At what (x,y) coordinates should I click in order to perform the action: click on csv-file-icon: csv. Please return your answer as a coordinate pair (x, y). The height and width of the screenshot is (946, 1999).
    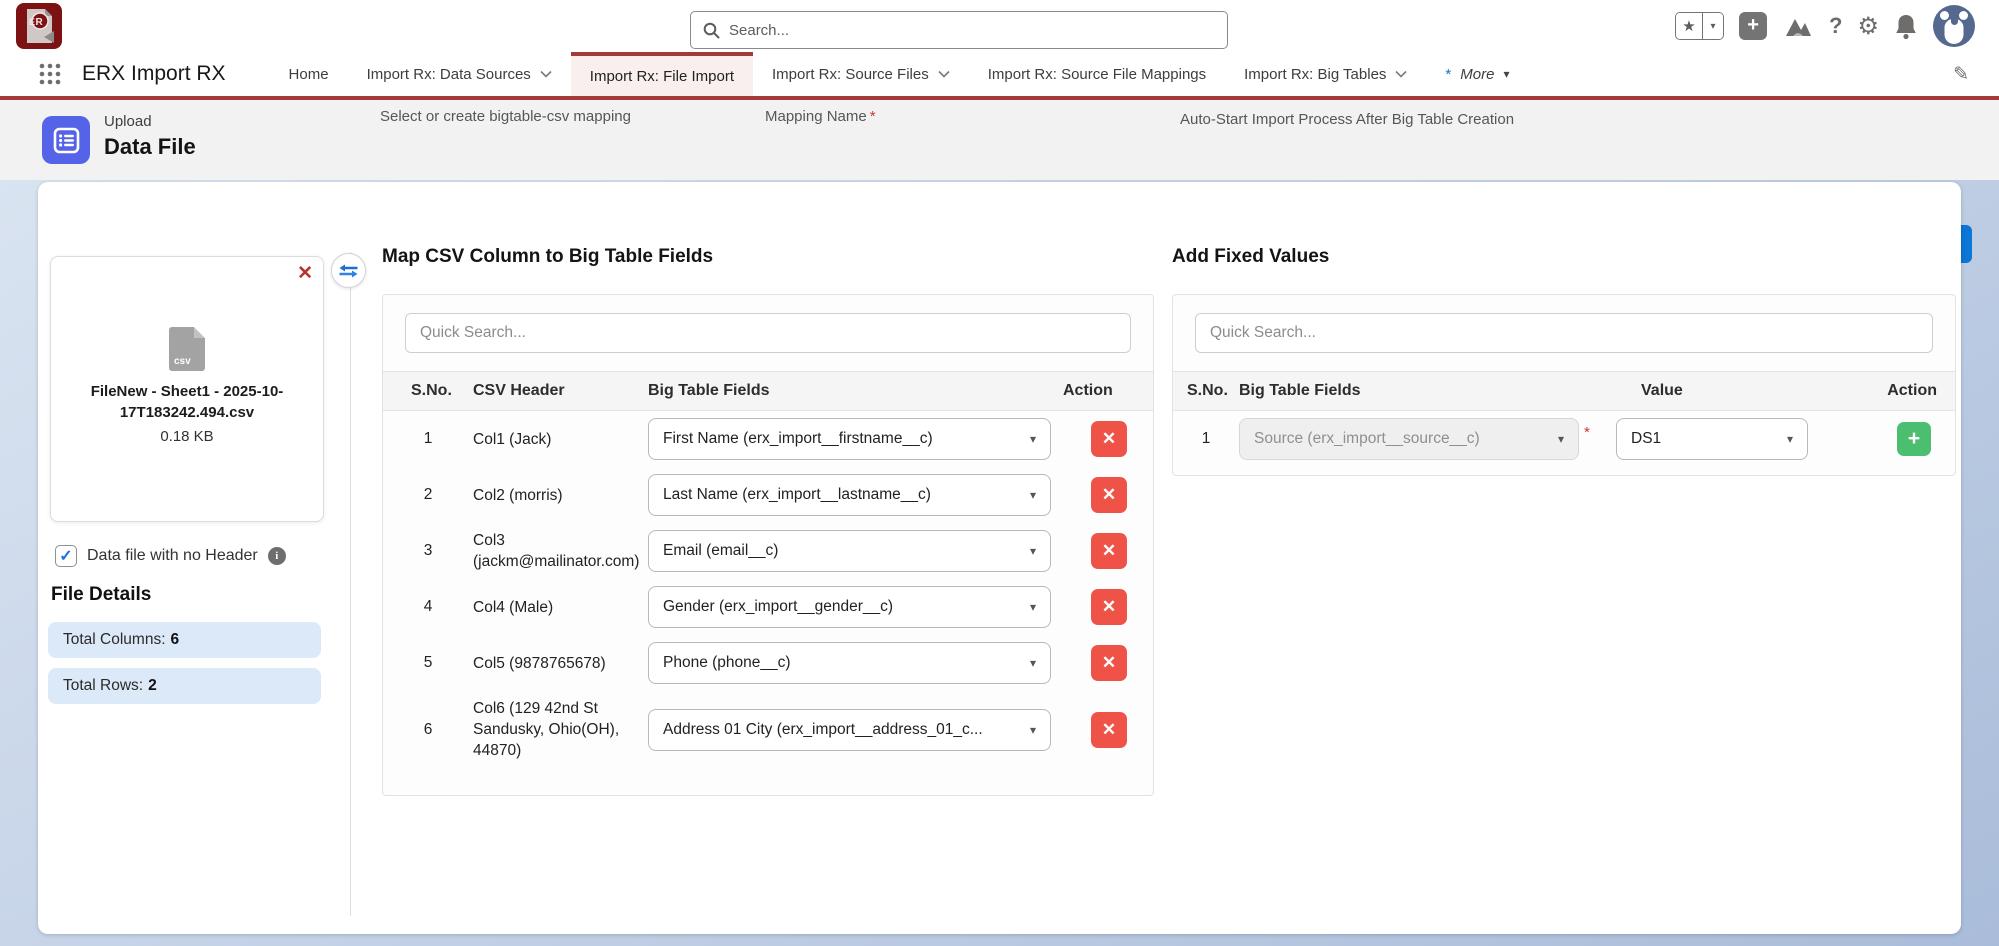
    Looking at the image, I should click on (187, 349).